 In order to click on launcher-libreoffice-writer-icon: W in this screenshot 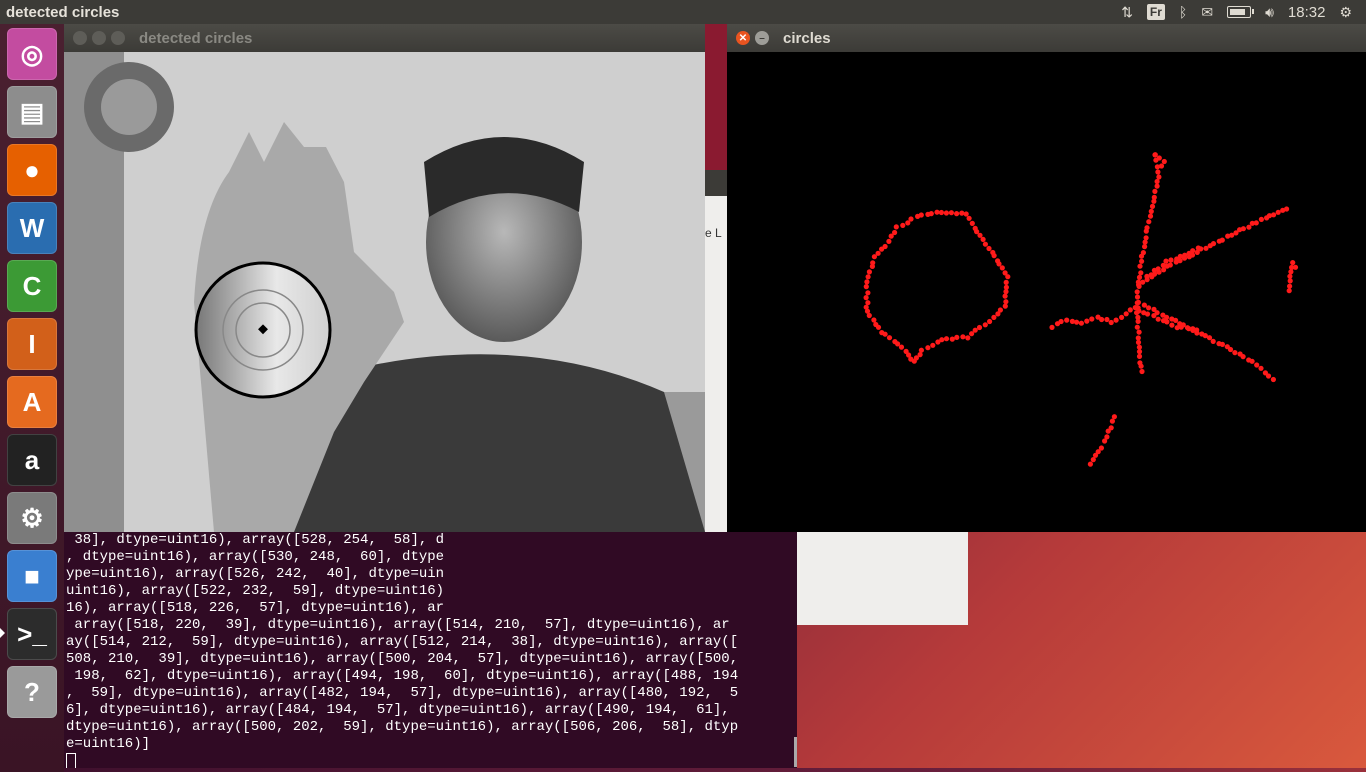, I will do `click(32, 228)`.